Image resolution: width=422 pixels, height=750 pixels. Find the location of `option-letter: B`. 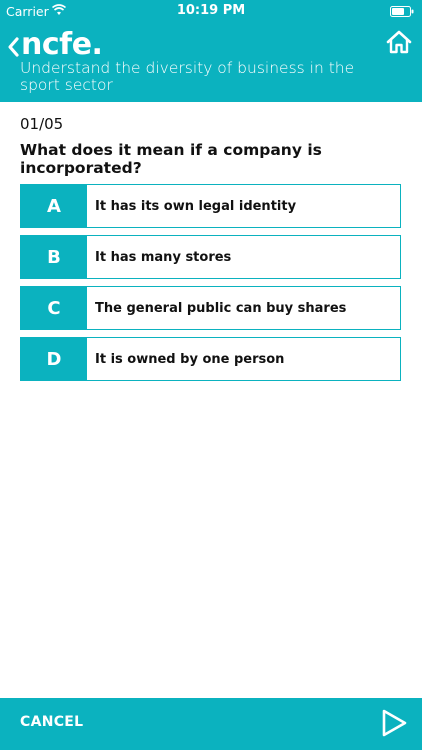

option-letter: B is located at coordinates (54, 257).